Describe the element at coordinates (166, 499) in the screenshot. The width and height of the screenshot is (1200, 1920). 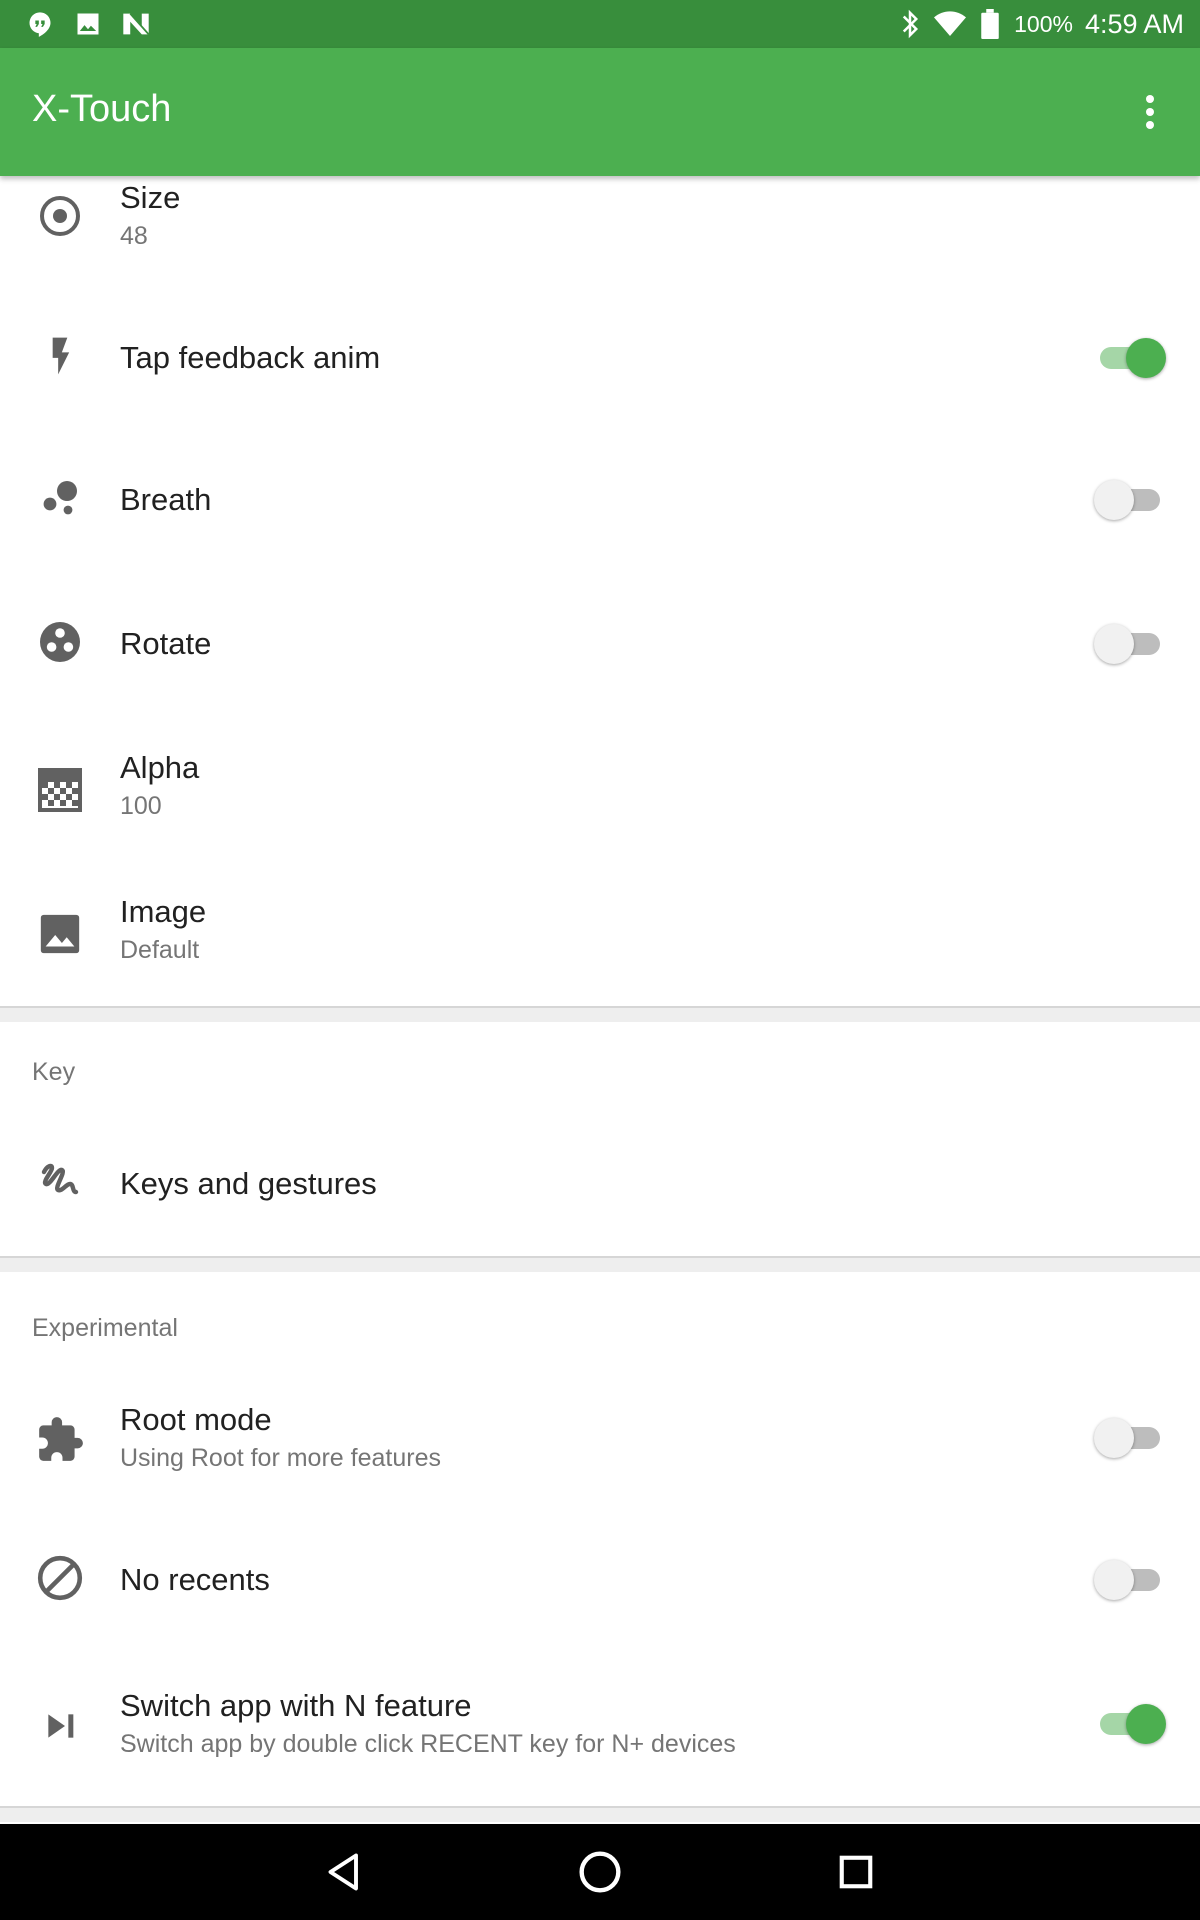
I see `pref-title: Breath` at that location.